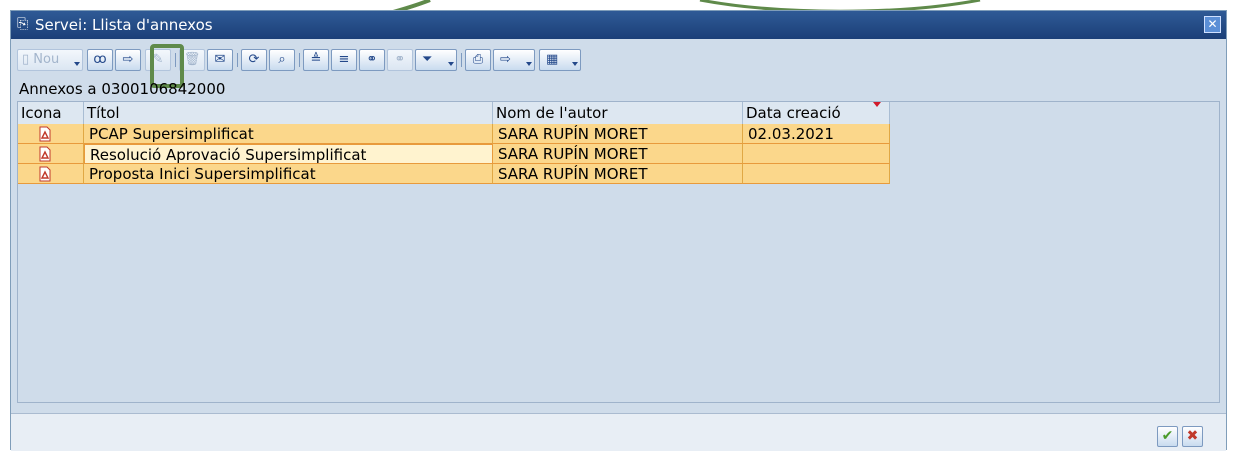 The height and width of the screenshot is (456, 1237). I want to click on title-bar: ⎘ Servei: Llista d'annexos ✕, so click(618, 25).